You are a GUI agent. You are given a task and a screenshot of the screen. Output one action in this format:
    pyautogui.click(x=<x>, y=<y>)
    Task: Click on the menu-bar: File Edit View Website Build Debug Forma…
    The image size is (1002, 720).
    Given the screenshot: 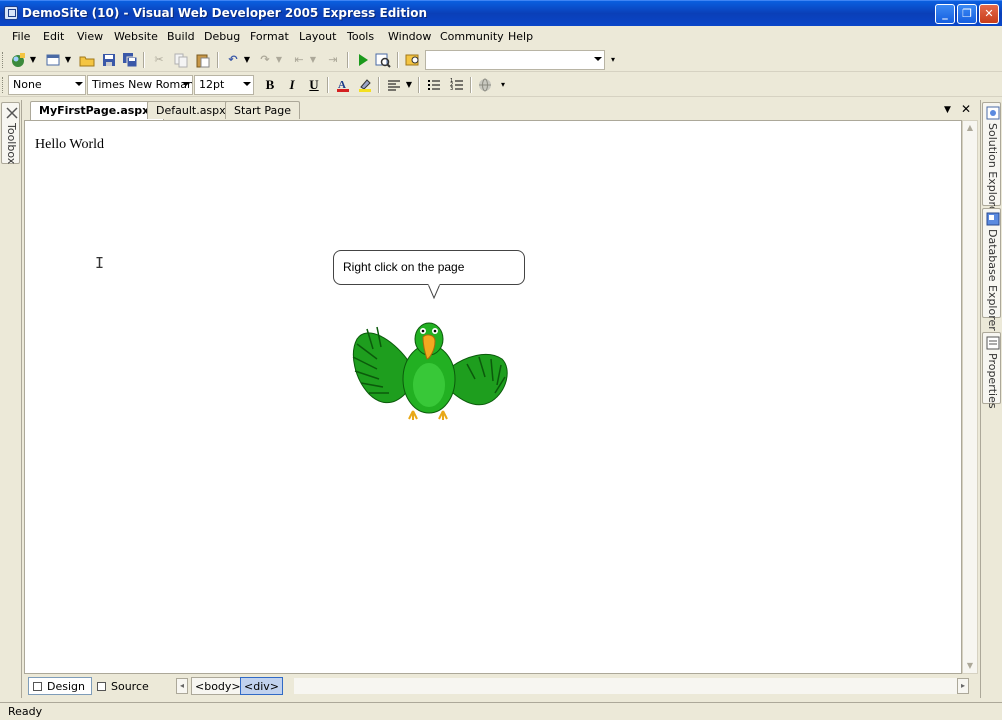 What is the action you would take?
    pyautogui.click(x=501, y=37)
    